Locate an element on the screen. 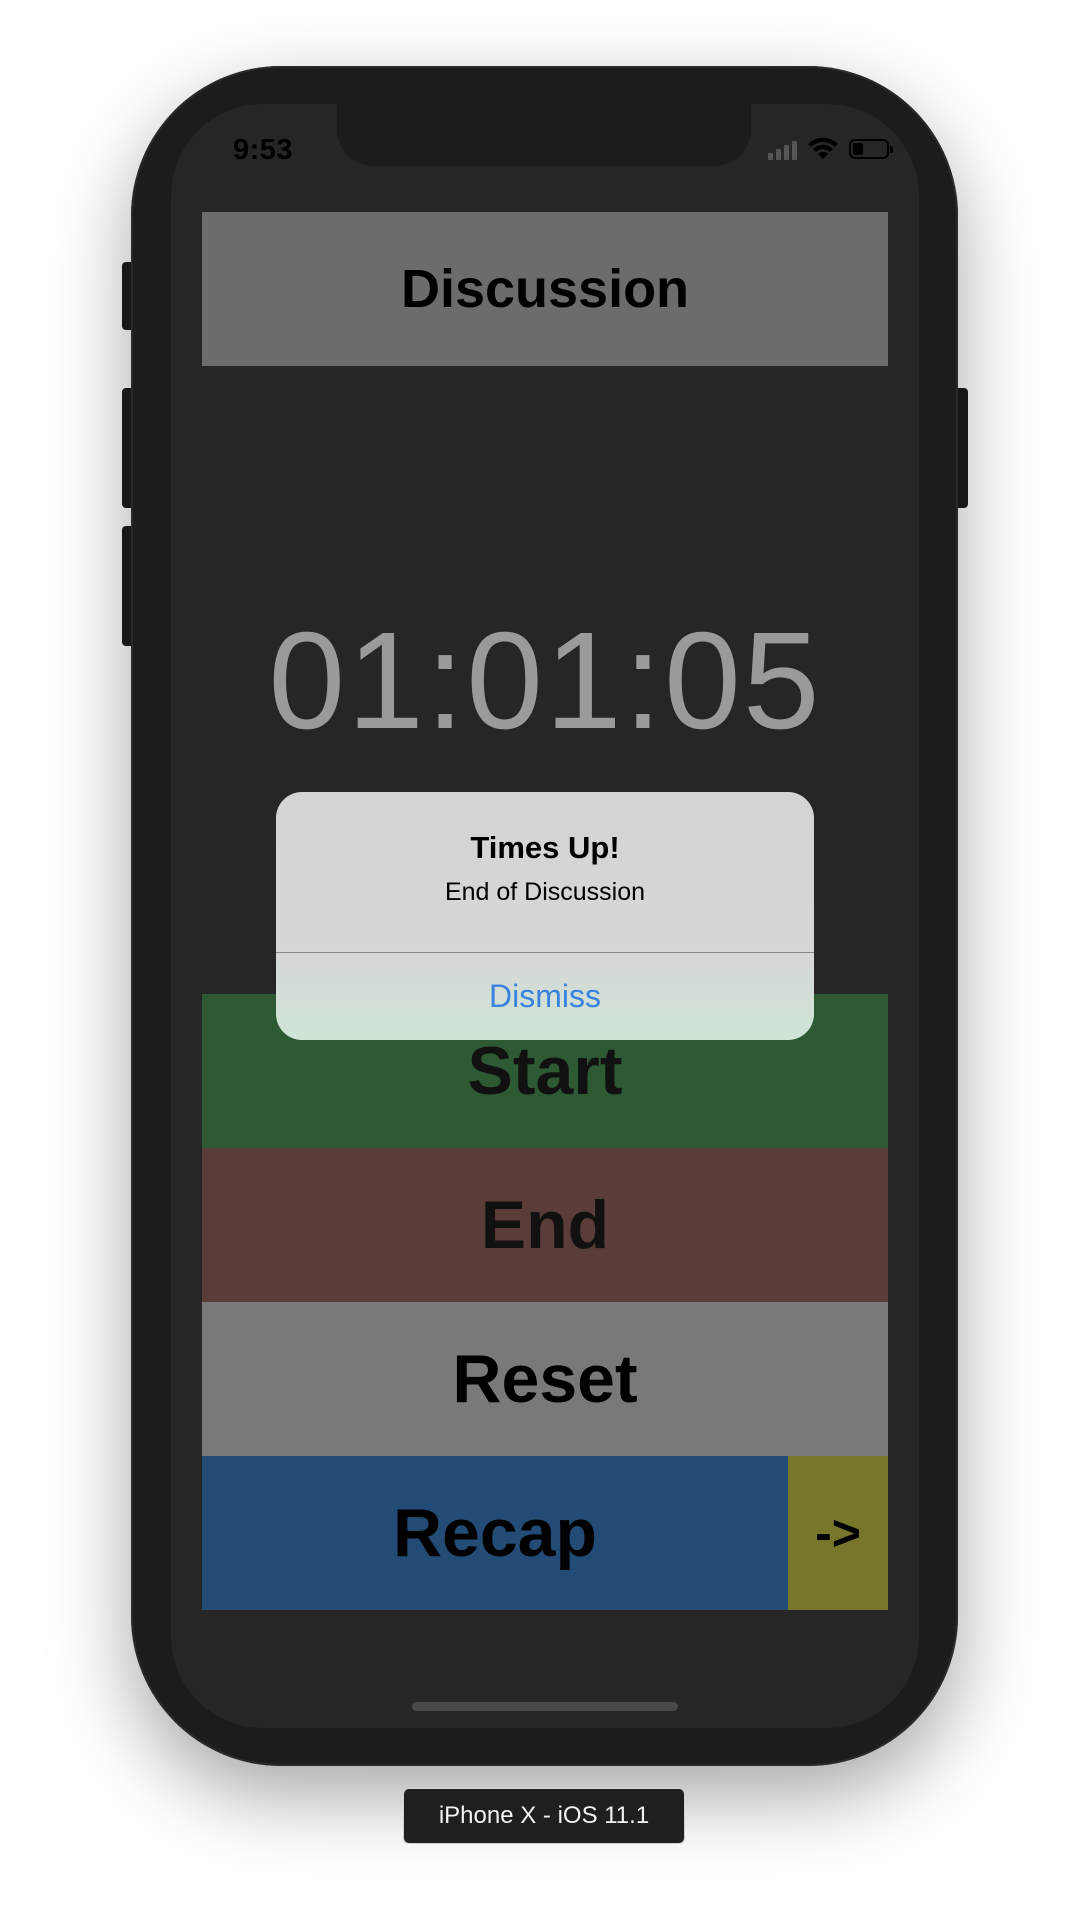 The width and height of the screenshot is (1090, 1928). status-indicators is located at coordinates (830, 149).